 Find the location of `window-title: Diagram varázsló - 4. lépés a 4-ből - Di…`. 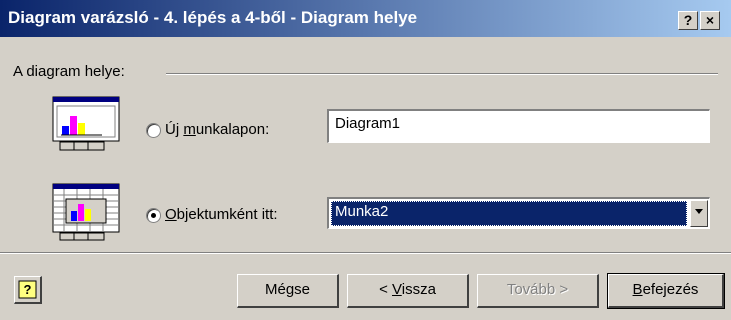

window-title: Diagram varázsló - 4. lépés a 4-ből - Di… is located at coordinates (213, 17).